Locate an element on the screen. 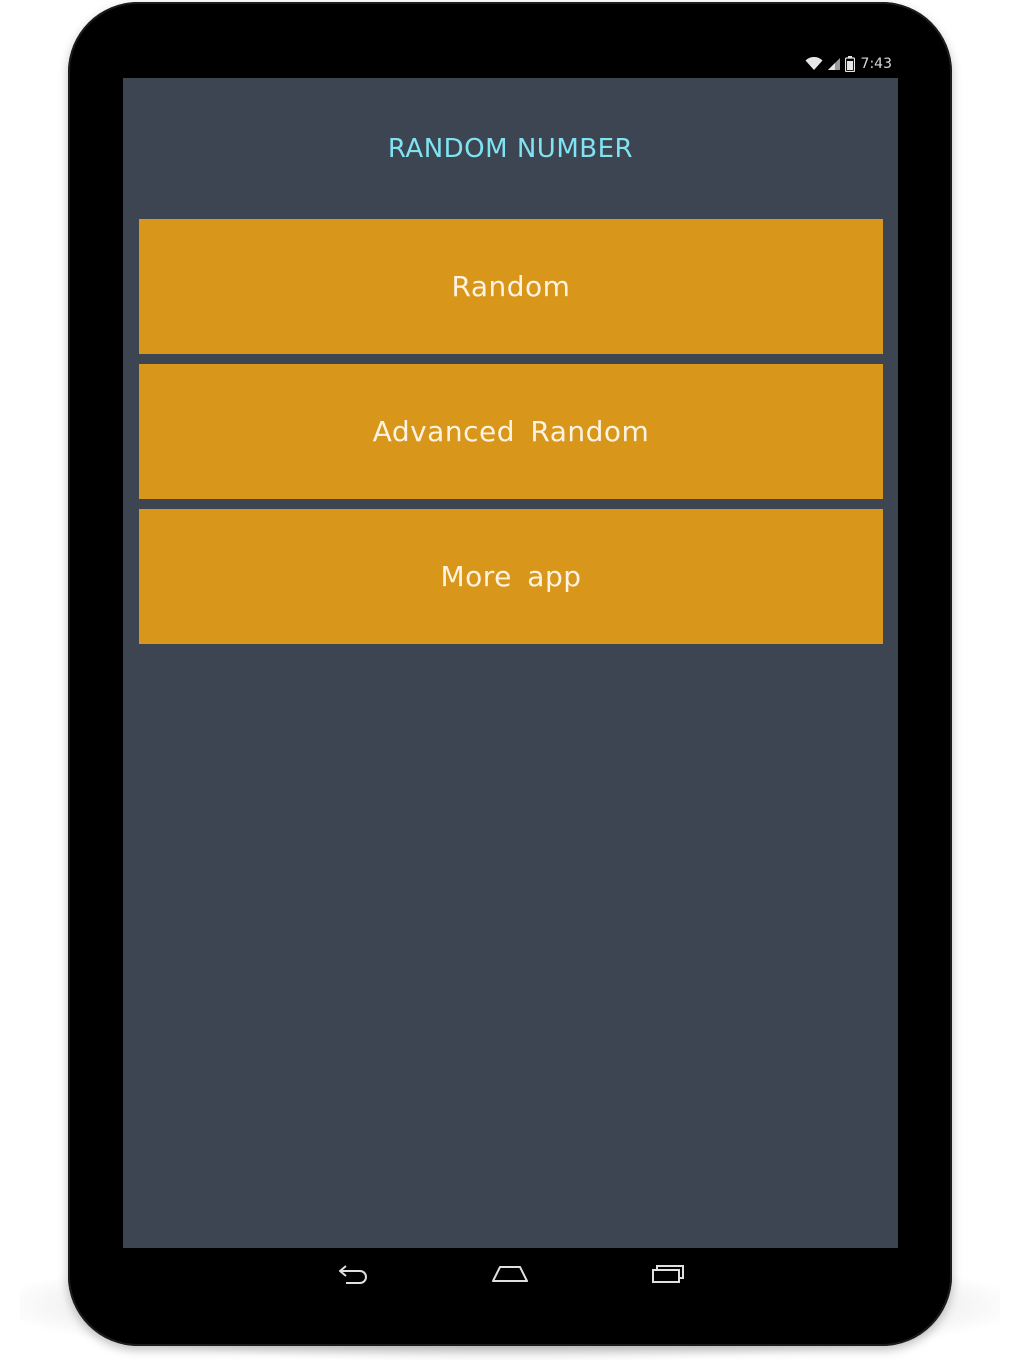 This screenshot has width=1020, height=1364. random-button: Random is located at coordinates (511, 286).